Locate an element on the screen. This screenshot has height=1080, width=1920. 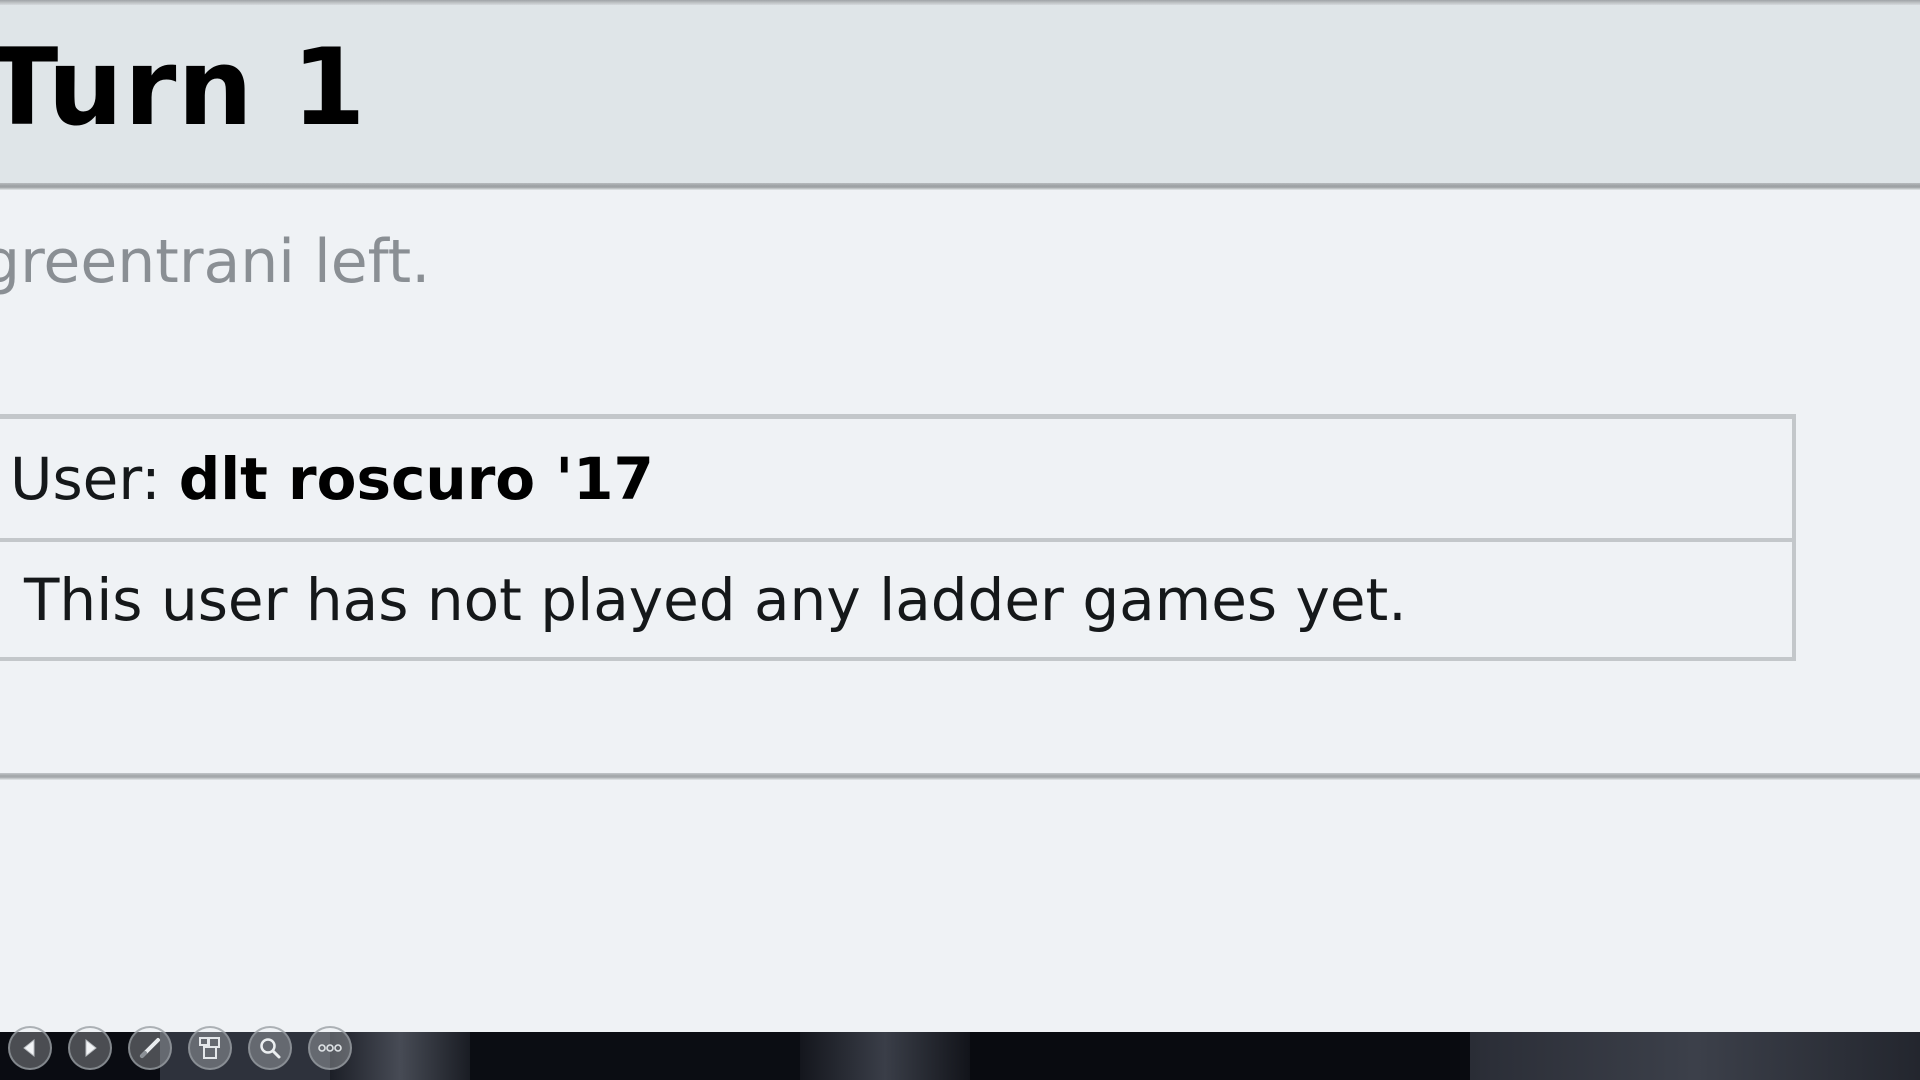
tabs-button is located at coordinates (210, 1048).